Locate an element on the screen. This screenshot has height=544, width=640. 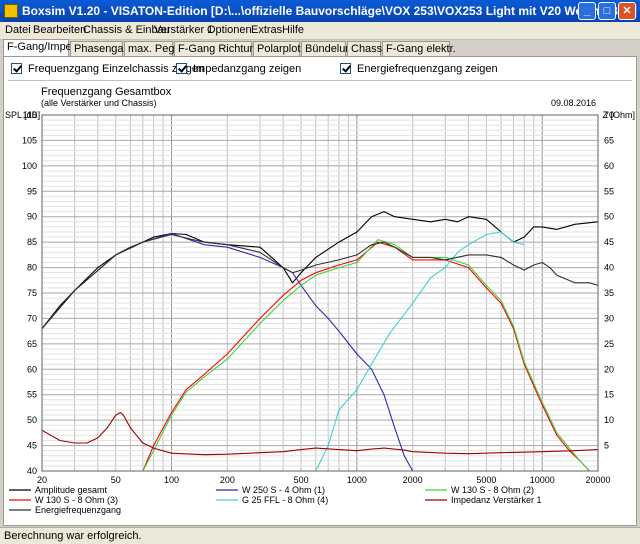
close-button: ✕ is located at coordinates (627, 11).